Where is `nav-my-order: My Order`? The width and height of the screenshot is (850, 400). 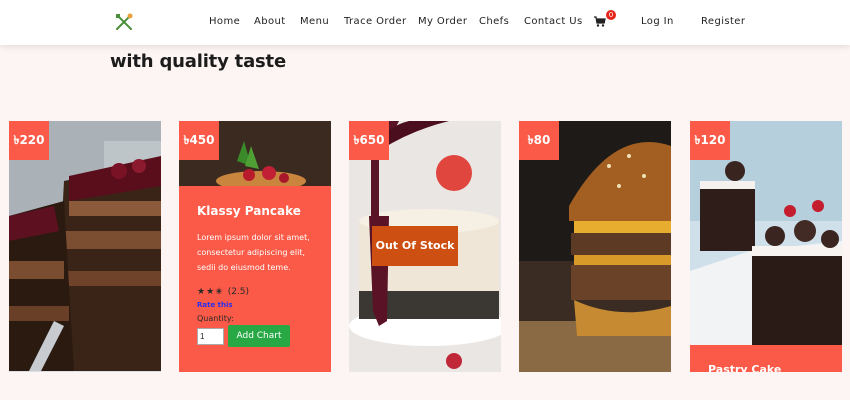
nav-my-order: My Order is located at coordinates (442, 21).